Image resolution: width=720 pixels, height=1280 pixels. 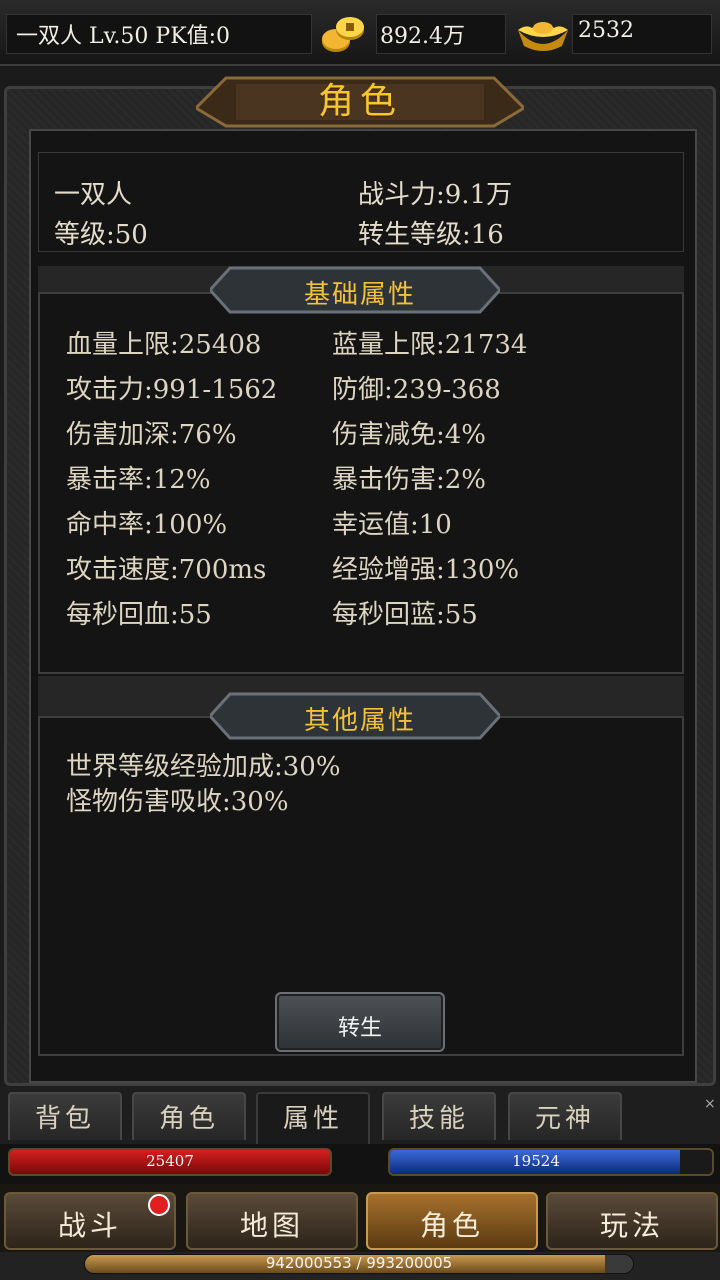 What do you see at coordinates (166, 570) in the screenshot?
I see `stat-attack-speed: 攻击速度:700ms` at bounding box center [166, 570].